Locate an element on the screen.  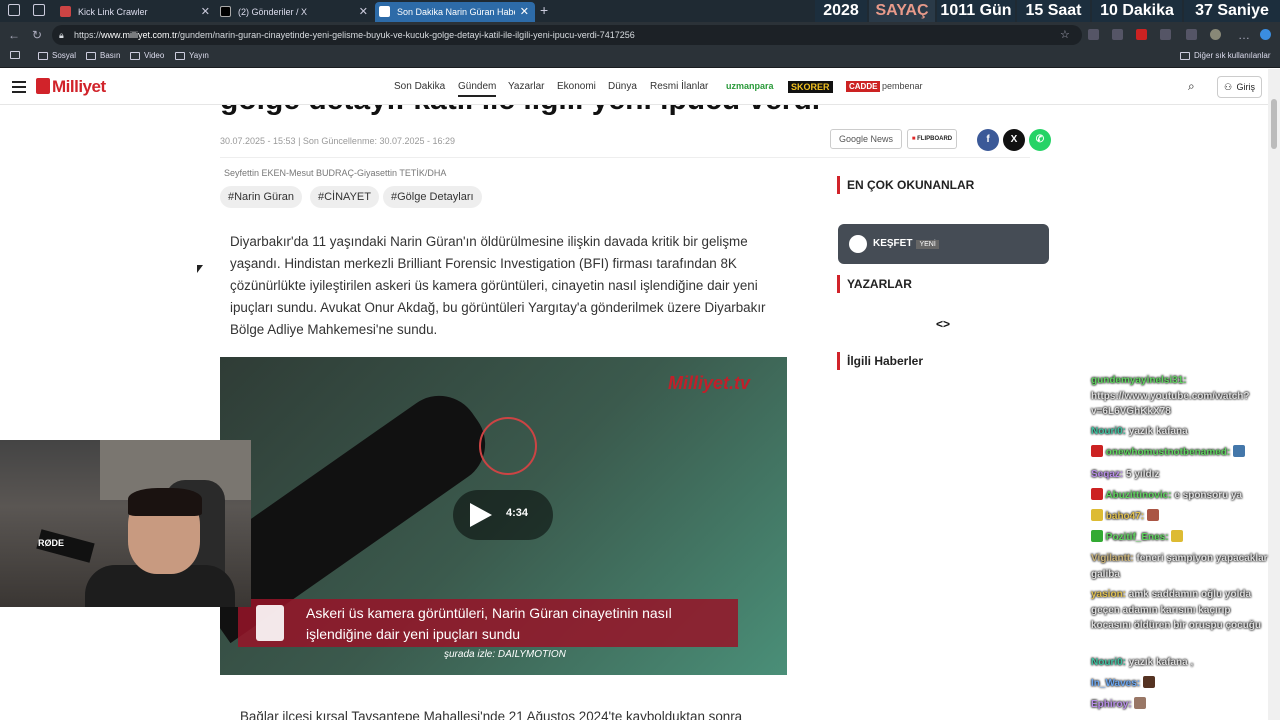
new-badge: YENİ is located at coordinates (927, 244).